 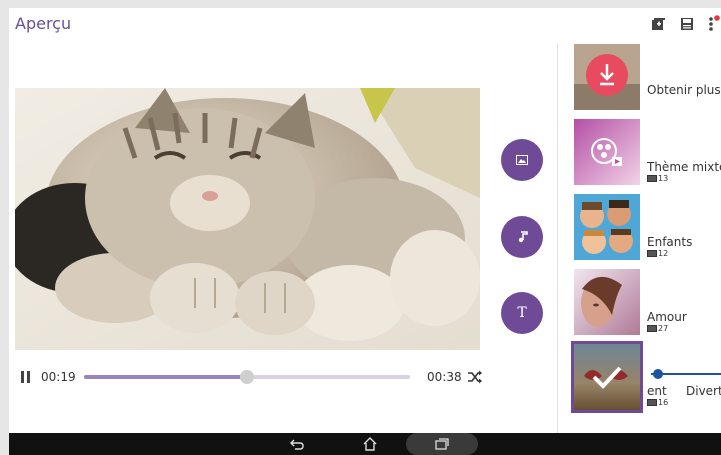 I want to click on recent-apps-icon, so click(x=442, y=444).